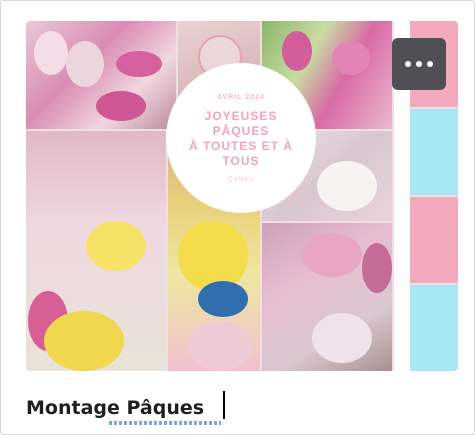 This screenshot has height=435, width=475. I want to click on text-caret, so click(224, 405).